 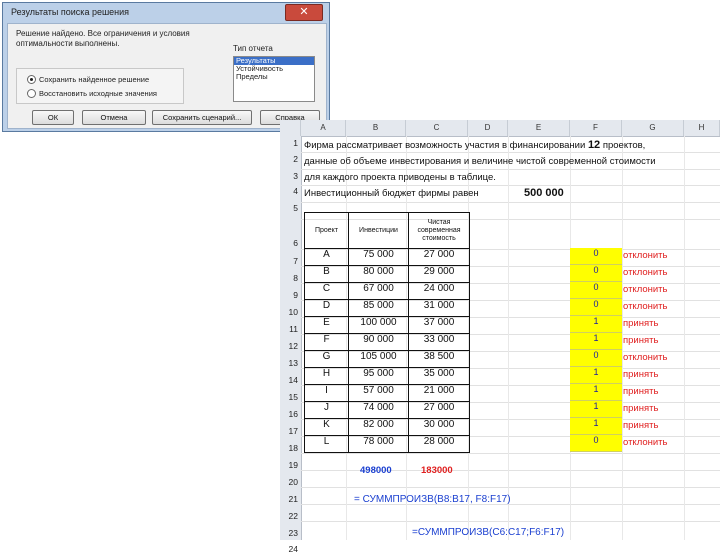 What do you see at coordinates (488, 532) in the screenshot?
I see `formula-note-2: =СУММПРОИЗВ(C6:C17;F6:F17)` at bounding box center [488, 532].